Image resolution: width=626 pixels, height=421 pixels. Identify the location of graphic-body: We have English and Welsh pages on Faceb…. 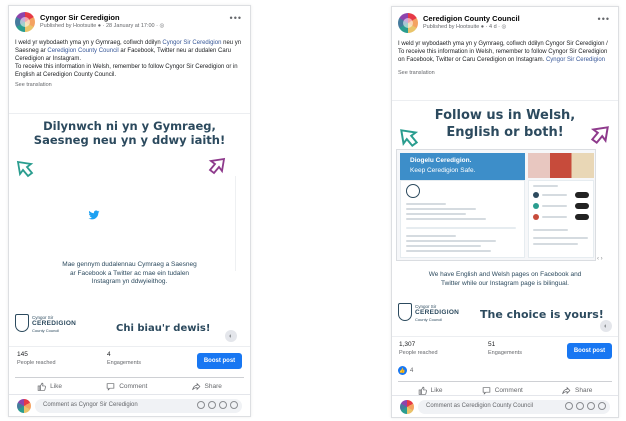
(505, 279).